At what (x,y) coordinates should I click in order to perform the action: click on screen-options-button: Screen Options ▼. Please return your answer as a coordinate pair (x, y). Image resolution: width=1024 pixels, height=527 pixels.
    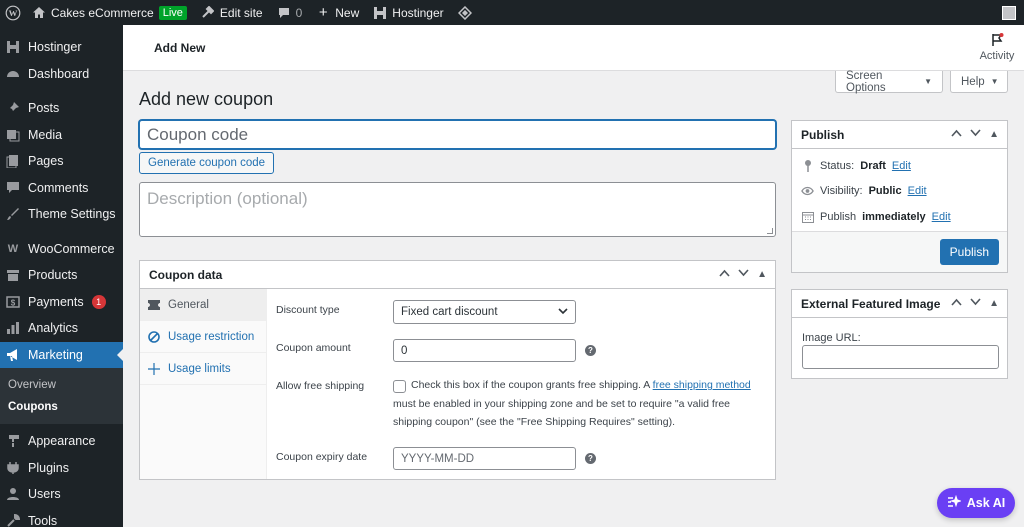
    Looking at the image, I should click on (889, 82).